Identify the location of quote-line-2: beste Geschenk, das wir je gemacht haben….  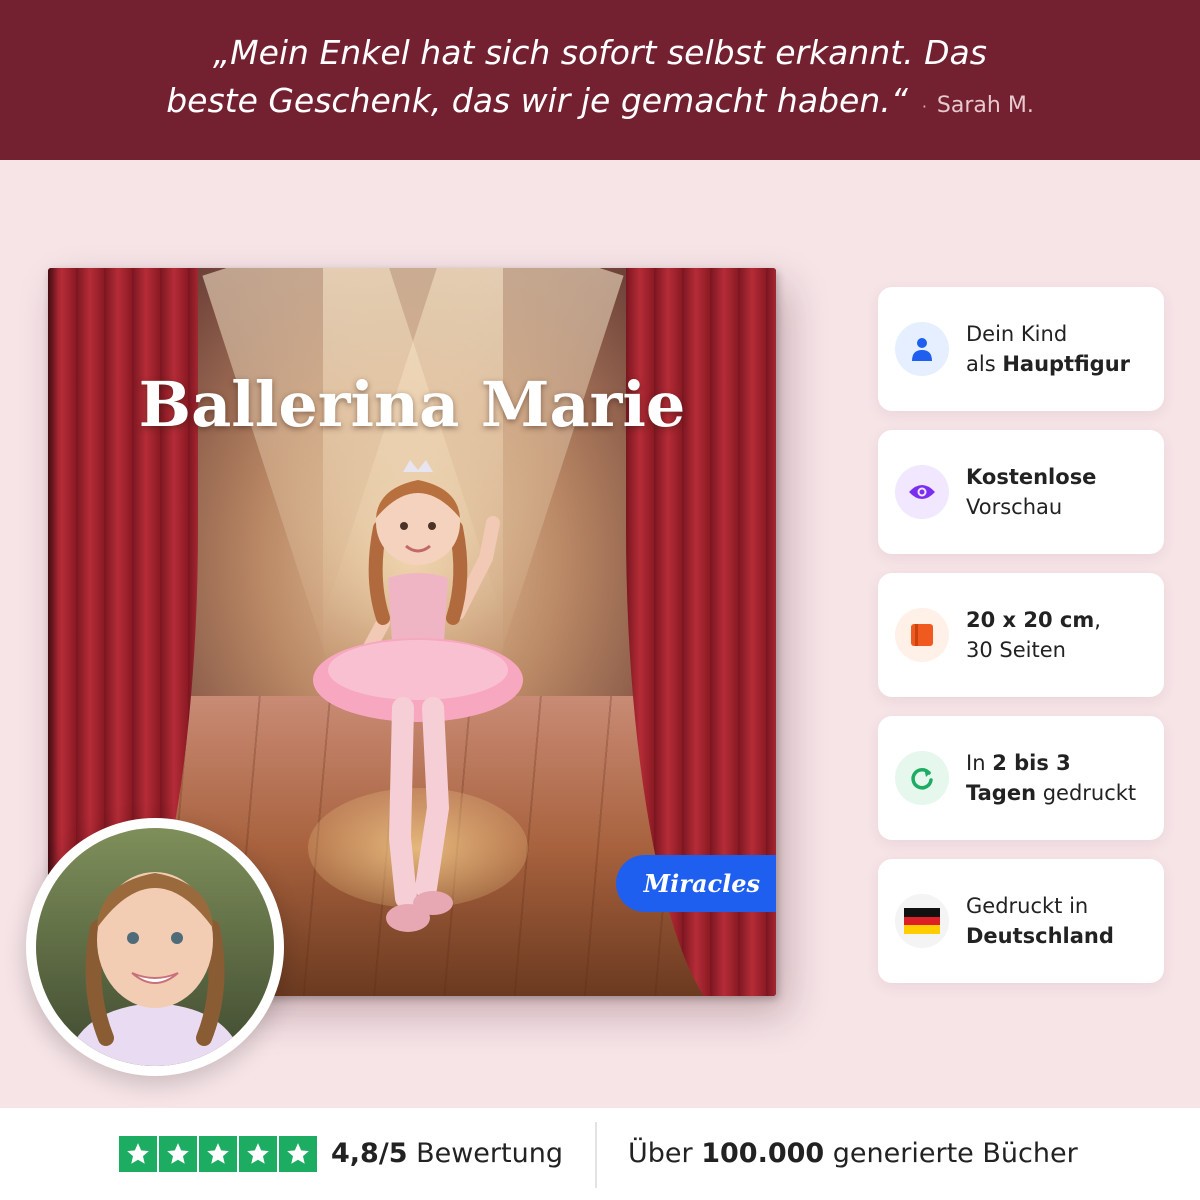
(537, 100).